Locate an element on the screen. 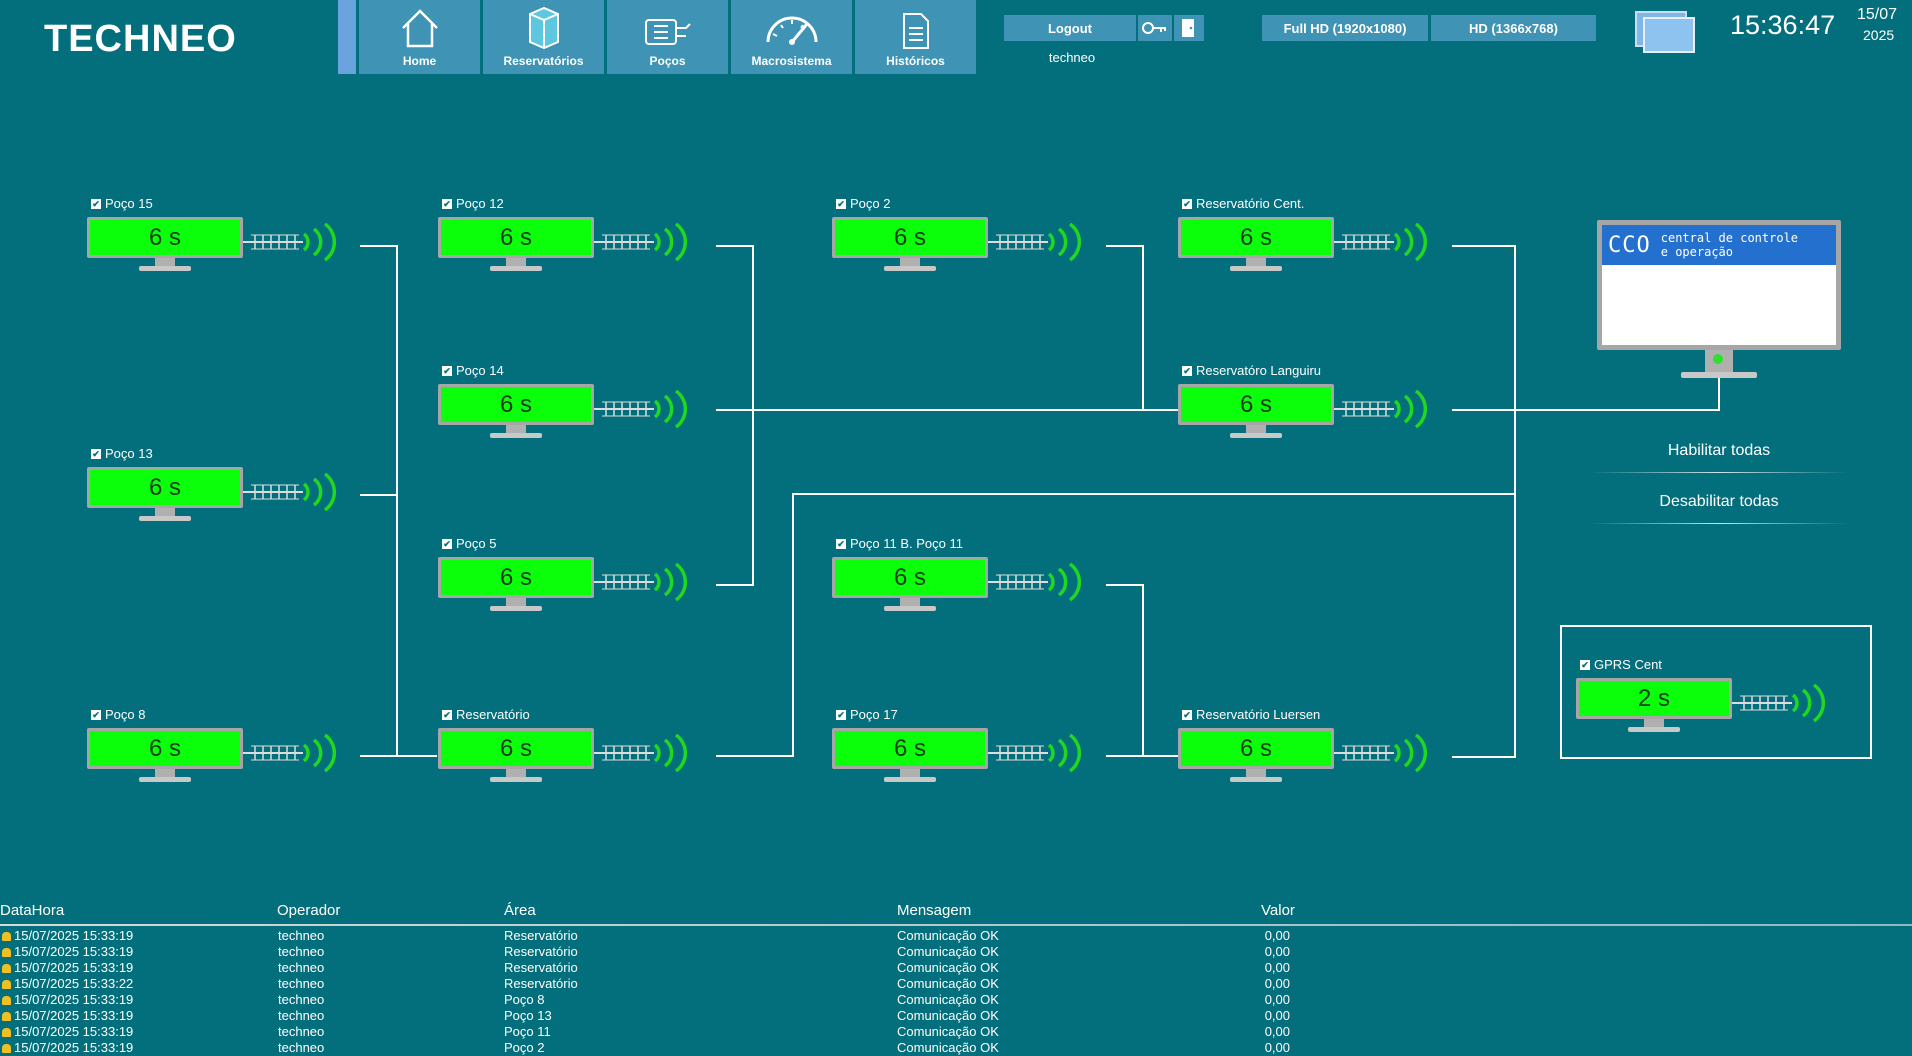 Image resolution: width=1912 pixels, height=1056 pixels. node-poco-2: ✔ Poço 2 6 s is located at coordinates (967, 243).